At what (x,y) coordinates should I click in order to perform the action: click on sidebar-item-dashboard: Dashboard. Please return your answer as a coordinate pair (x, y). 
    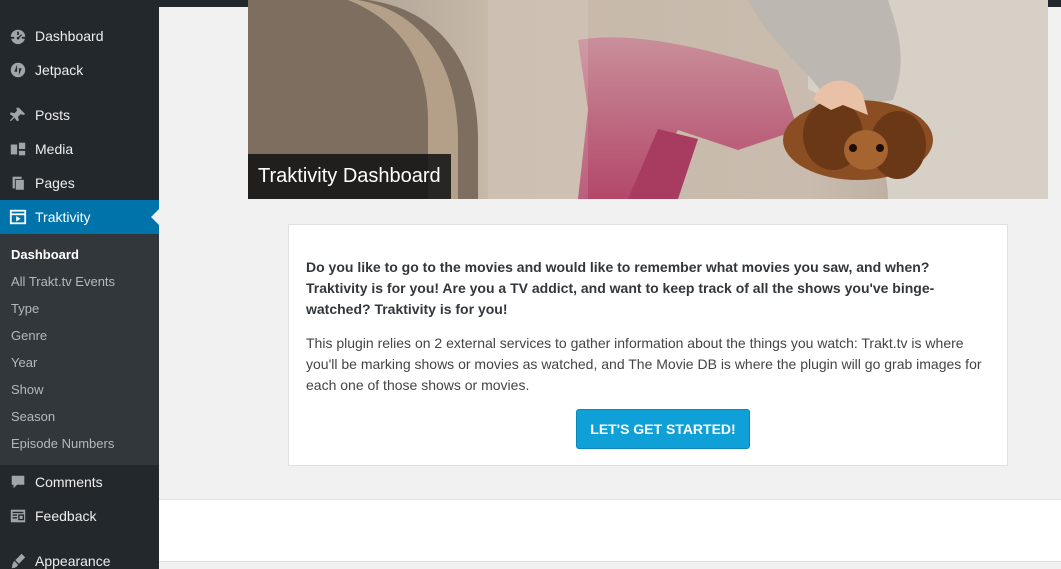
    Looking at the image, I should click on (79, 36).